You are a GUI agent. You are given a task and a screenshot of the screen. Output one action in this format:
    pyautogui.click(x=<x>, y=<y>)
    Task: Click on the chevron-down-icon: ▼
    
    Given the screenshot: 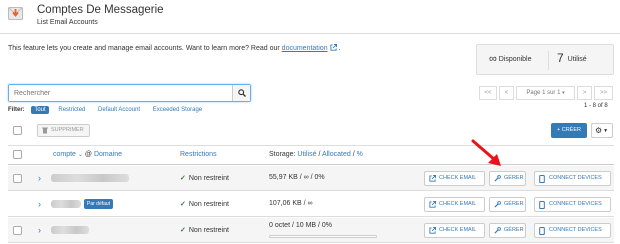 What is the action you would take?
    pyautogui.click(x=606, y=131)
    